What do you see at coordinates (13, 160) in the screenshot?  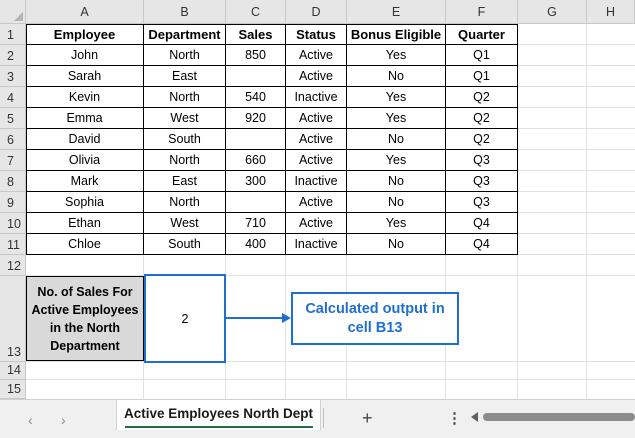 I see `row-header-7: 7` at bounding box center [13, 160].